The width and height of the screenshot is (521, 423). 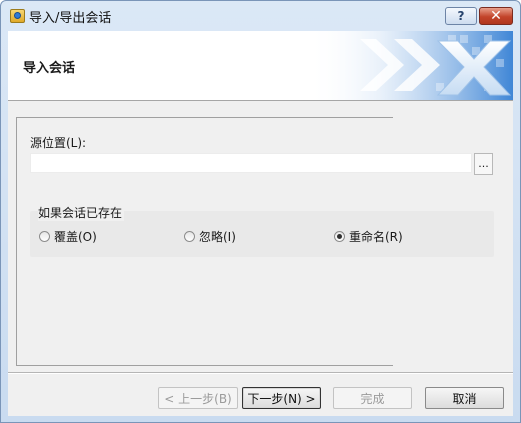 I want to click on title-bar: 导入/导出会话 ? ✕, so click(x=260, y=15).